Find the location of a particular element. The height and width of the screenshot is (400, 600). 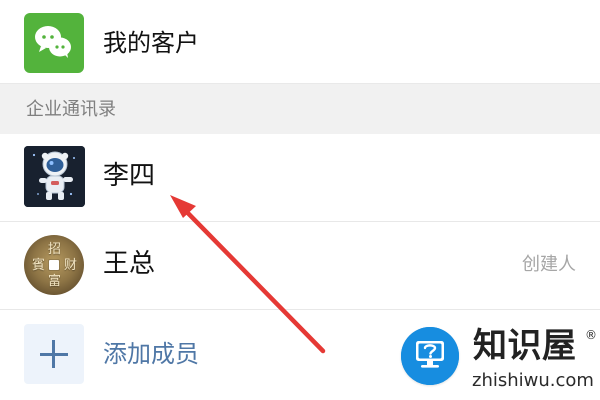

coin-text-bottom: 富 is located at coordinates (55, 281).